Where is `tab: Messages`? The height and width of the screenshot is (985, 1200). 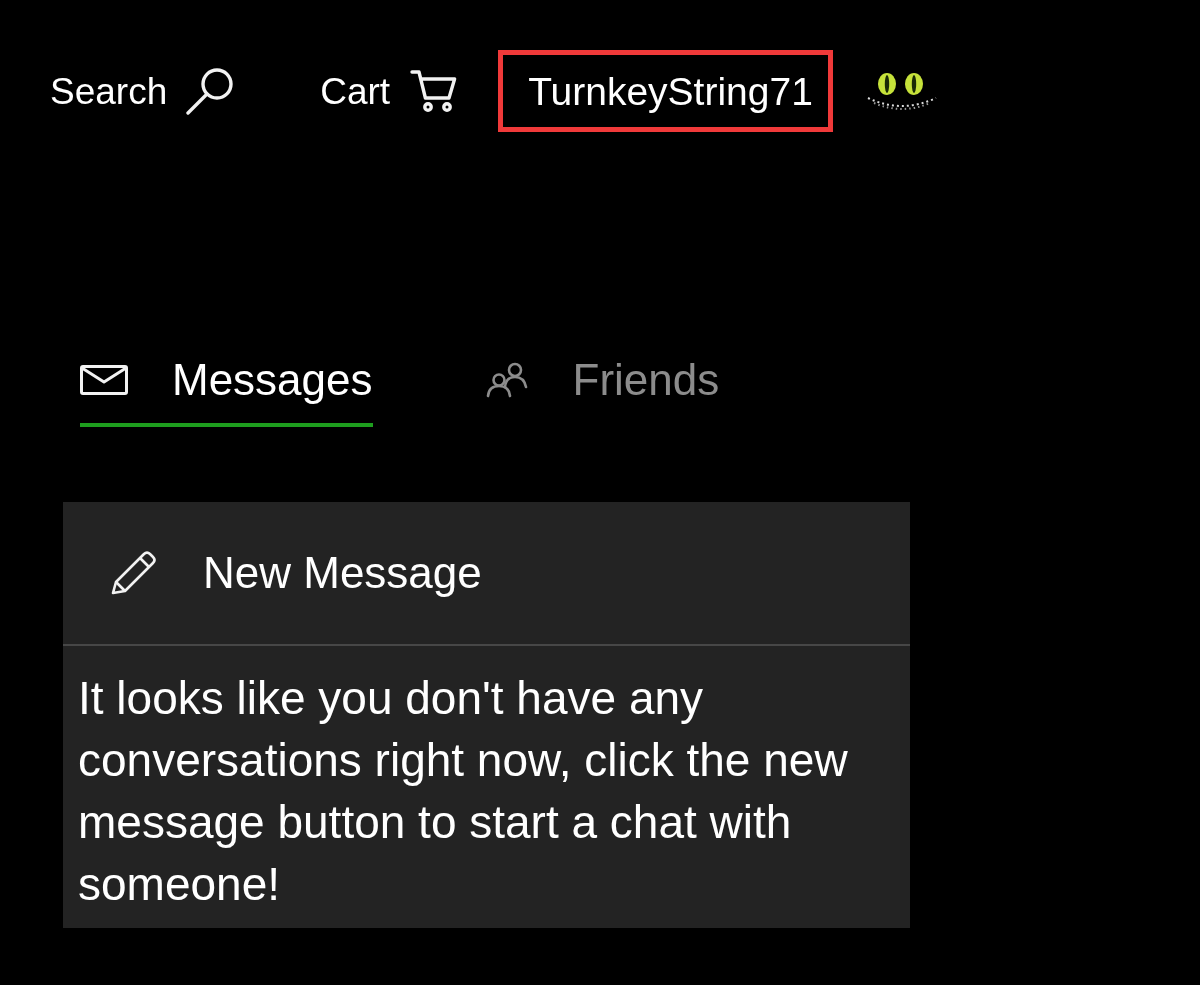
tab: Messages is located at coordinates (226, 391).